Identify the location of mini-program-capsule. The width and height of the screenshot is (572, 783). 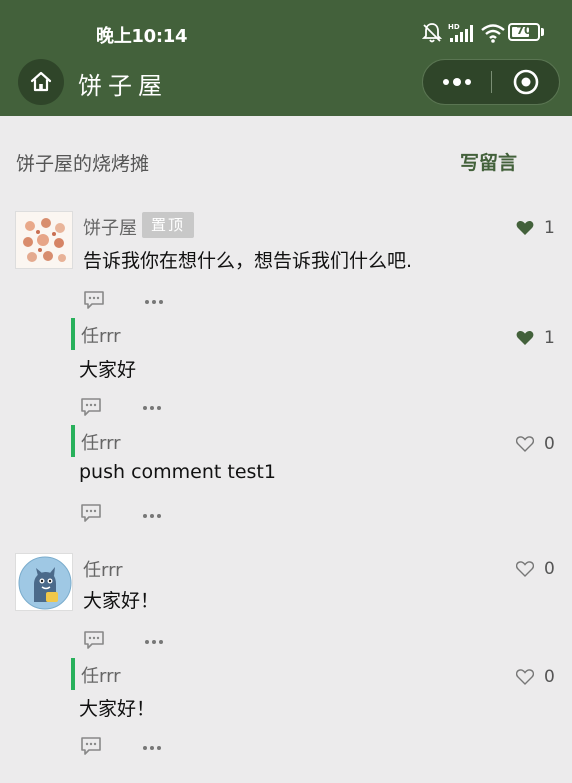
(491, 82).